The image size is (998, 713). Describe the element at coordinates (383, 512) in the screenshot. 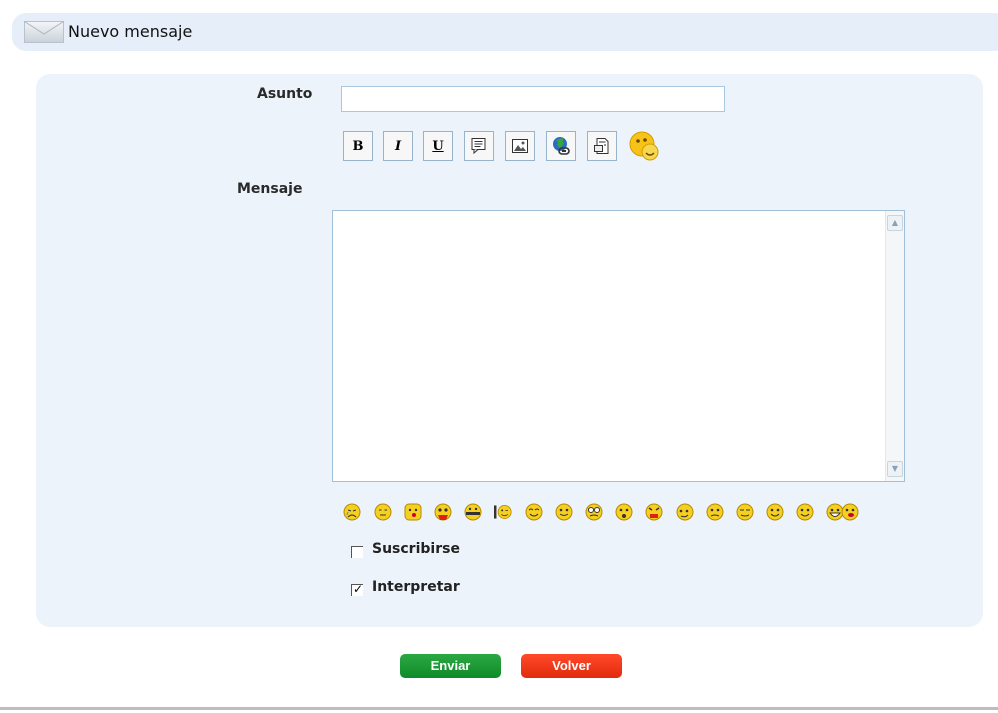

I see `sad-icon` at that location.